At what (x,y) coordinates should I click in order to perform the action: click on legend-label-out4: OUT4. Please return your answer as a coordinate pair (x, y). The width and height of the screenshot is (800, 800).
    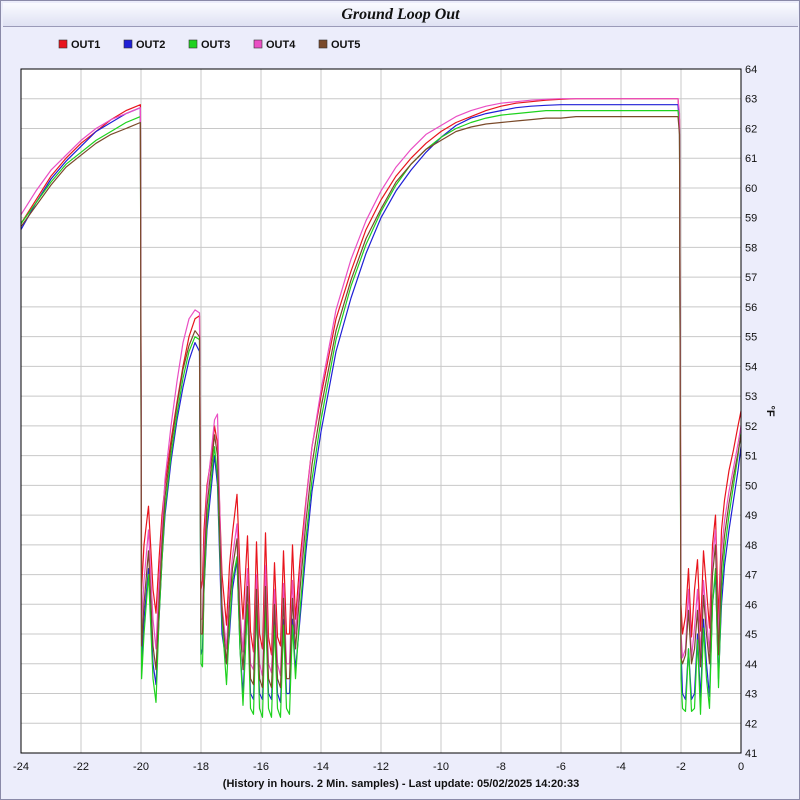
    Looking at the image, I should click on (281, 45).